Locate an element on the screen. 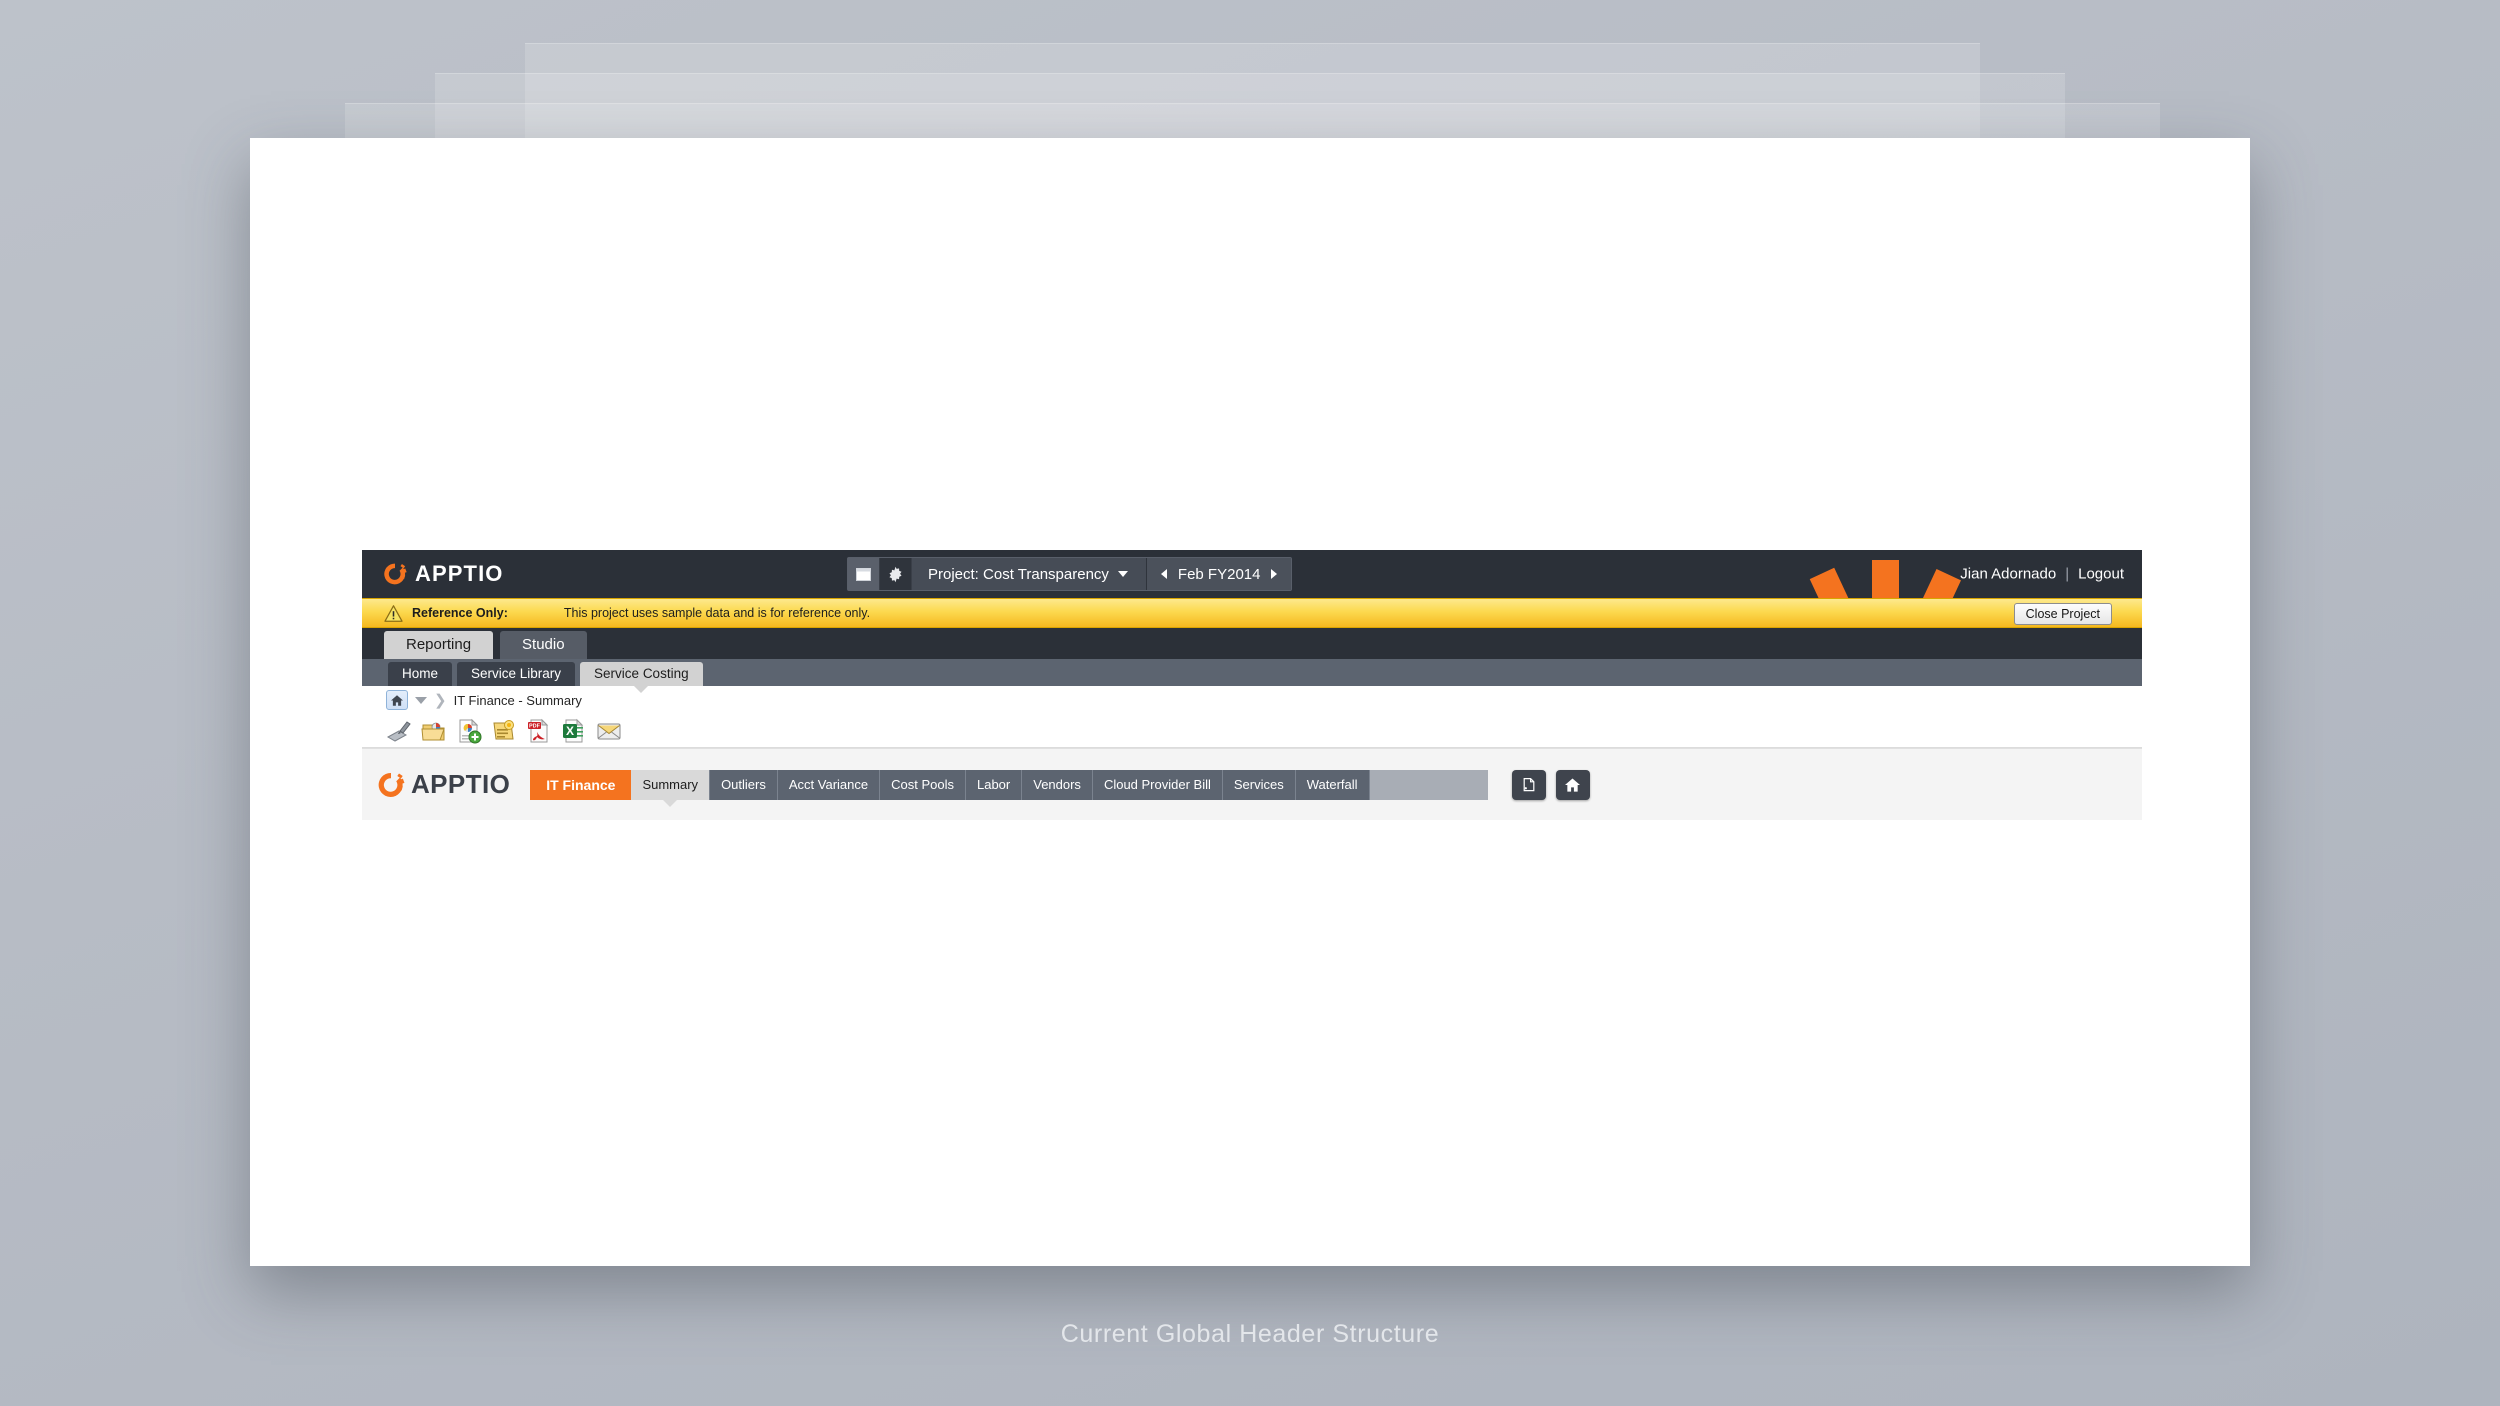  header-project-control: Project: Cost Transparency Feb FY2014 is located at coordinates (1070, 574).